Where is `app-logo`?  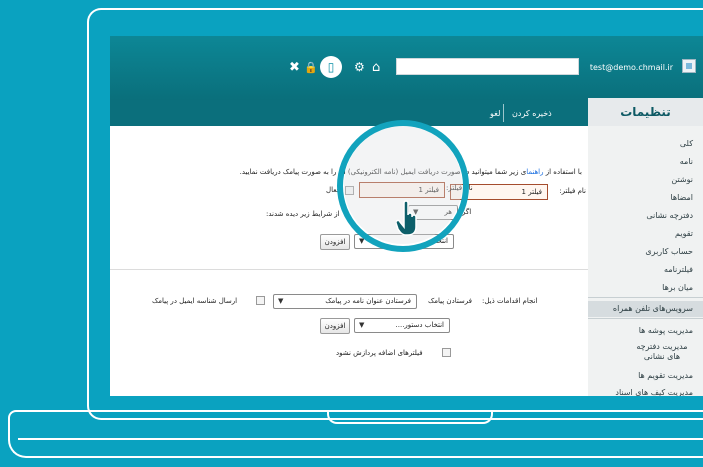 app-logo is located at coordinates (689, 66).